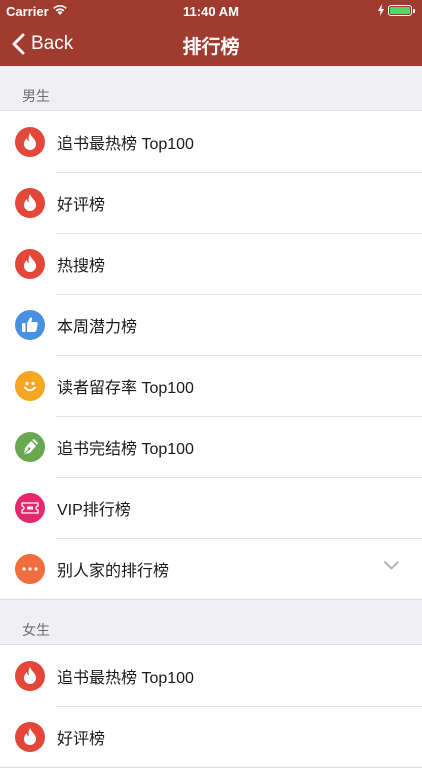  What do you see at coordinates (125, 388) in the screenshot?
I see `ranking-row-label: 读者留存率 Top100` at bounding box center [125, 388].